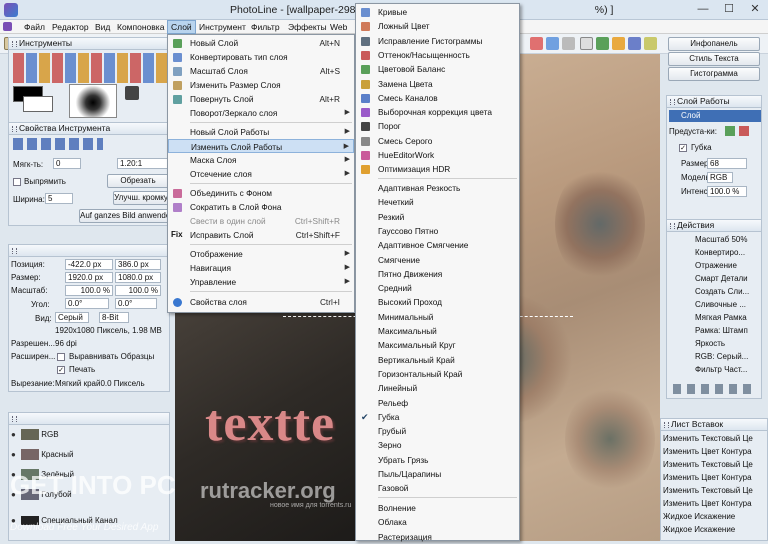 The width and height of the screenshot is (768, 544). I want to click on action-item: Смарт Детали, so click(714, 279).